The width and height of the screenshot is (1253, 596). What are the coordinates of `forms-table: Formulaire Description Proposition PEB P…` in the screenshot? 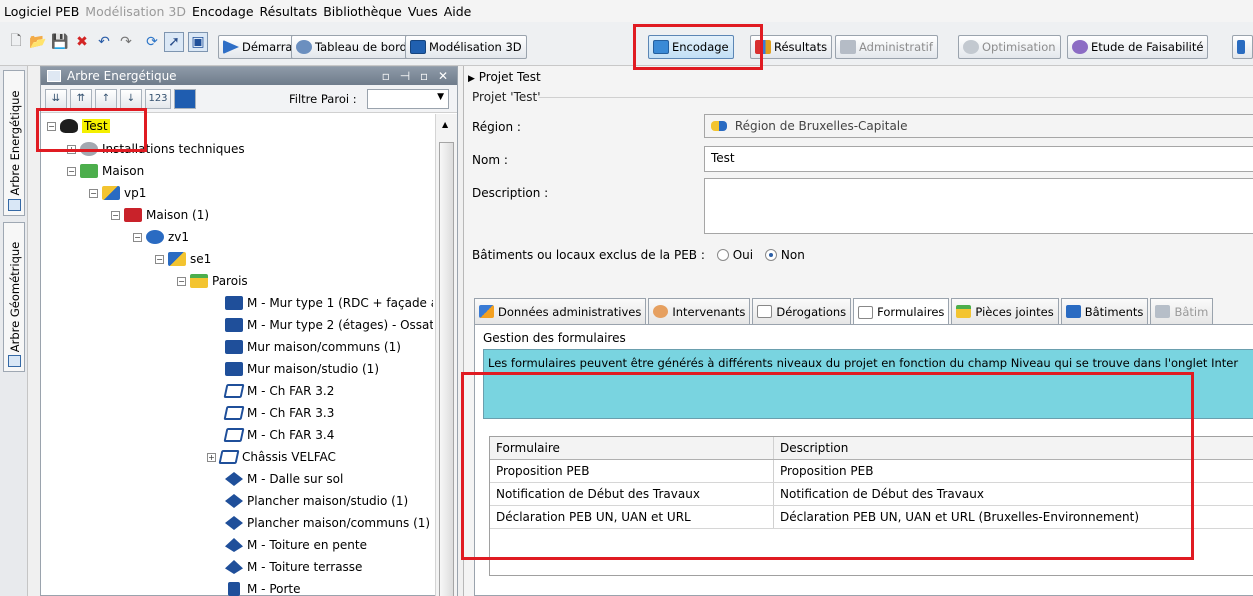 It's located at (871, 506).